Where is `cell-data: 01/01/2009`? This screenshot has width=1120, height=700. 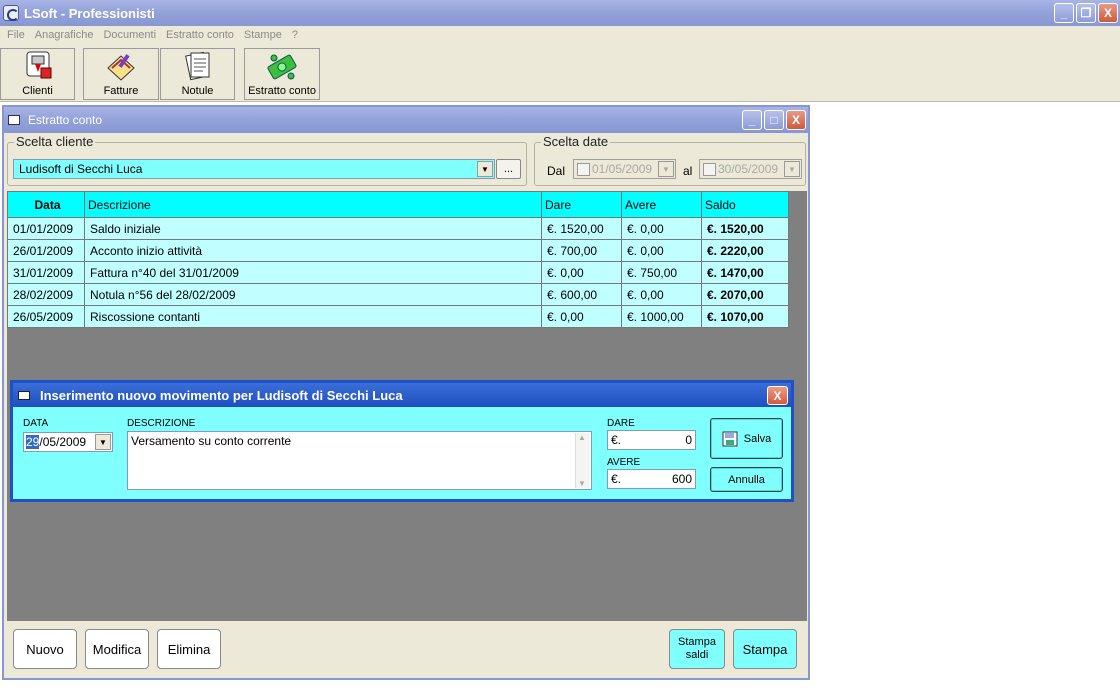 cell-data: 01/01/2009 is located at coordinates (46, 228).